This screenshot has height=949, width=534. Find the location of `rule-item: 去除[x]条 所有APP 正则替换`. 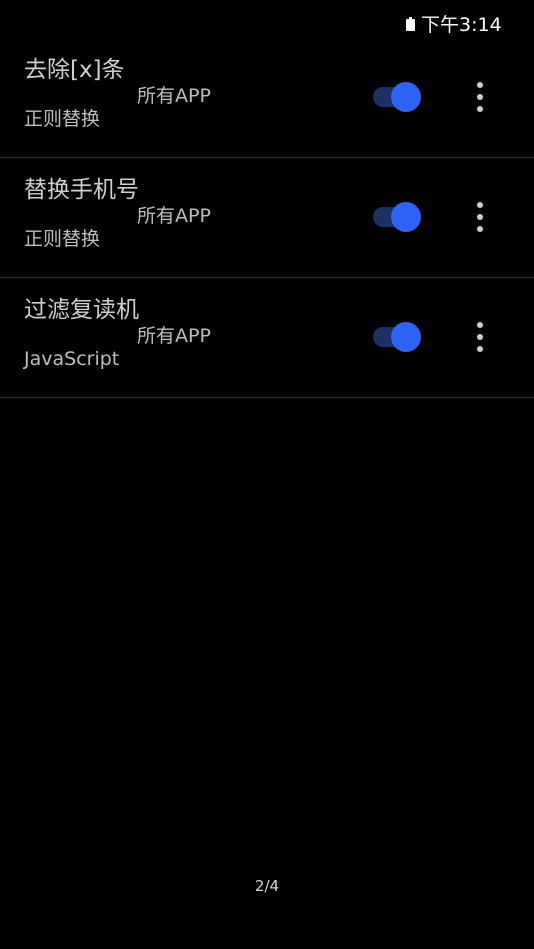

rule-item: 去除[x]条 所有APP 正则替换 is located at coordinates (267, 98).